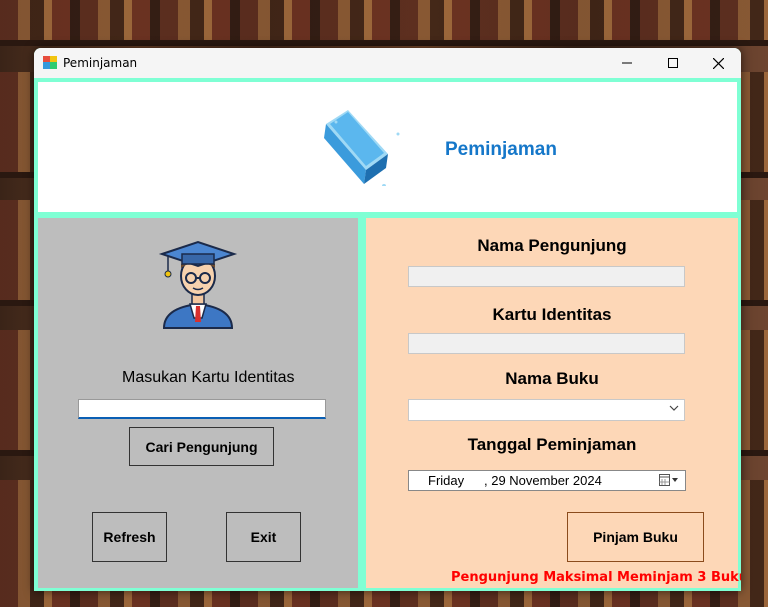 The height and width of the screenshot is (607, 768). I want to click on borrow-book-button: Pinjam Buku, so click(635, 537).